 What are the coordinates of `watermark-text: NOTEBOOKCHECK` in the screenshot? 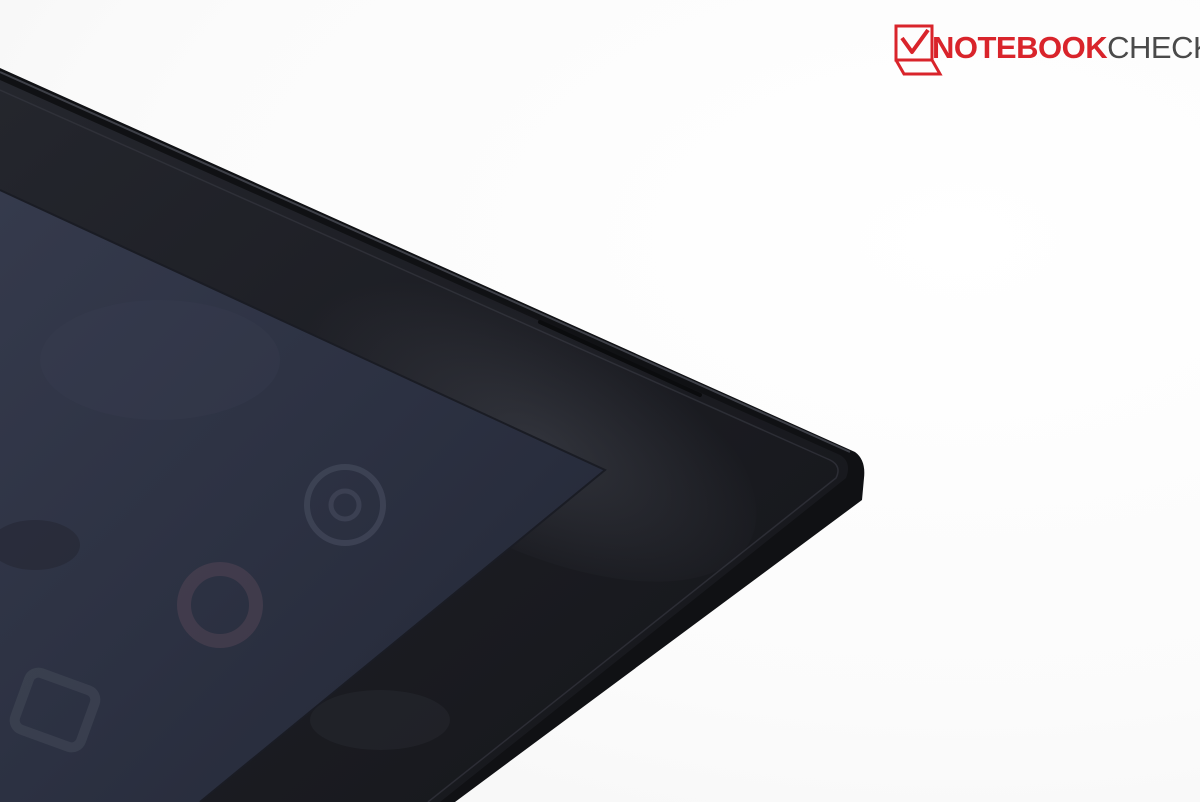 It's located at (1066, 47).